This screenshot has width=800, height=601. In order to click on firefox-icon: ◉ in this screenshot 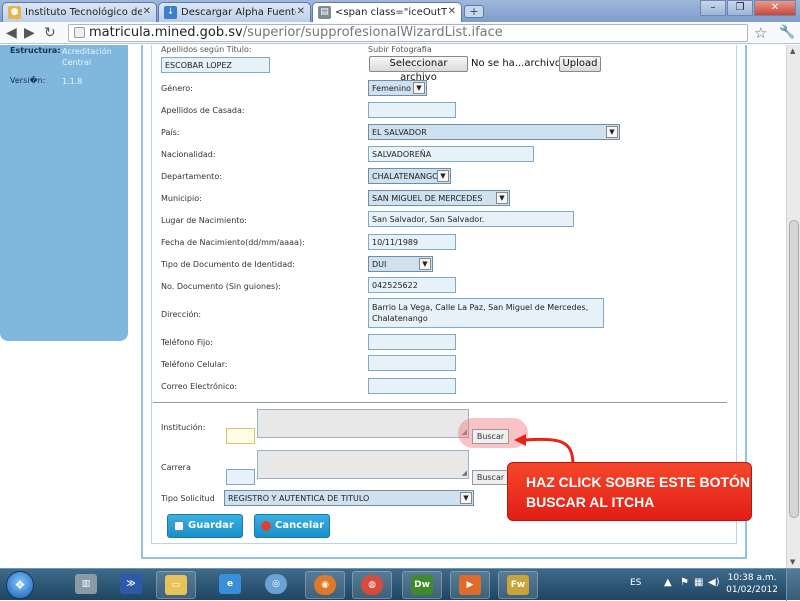, I will do `click(325, 585)`.